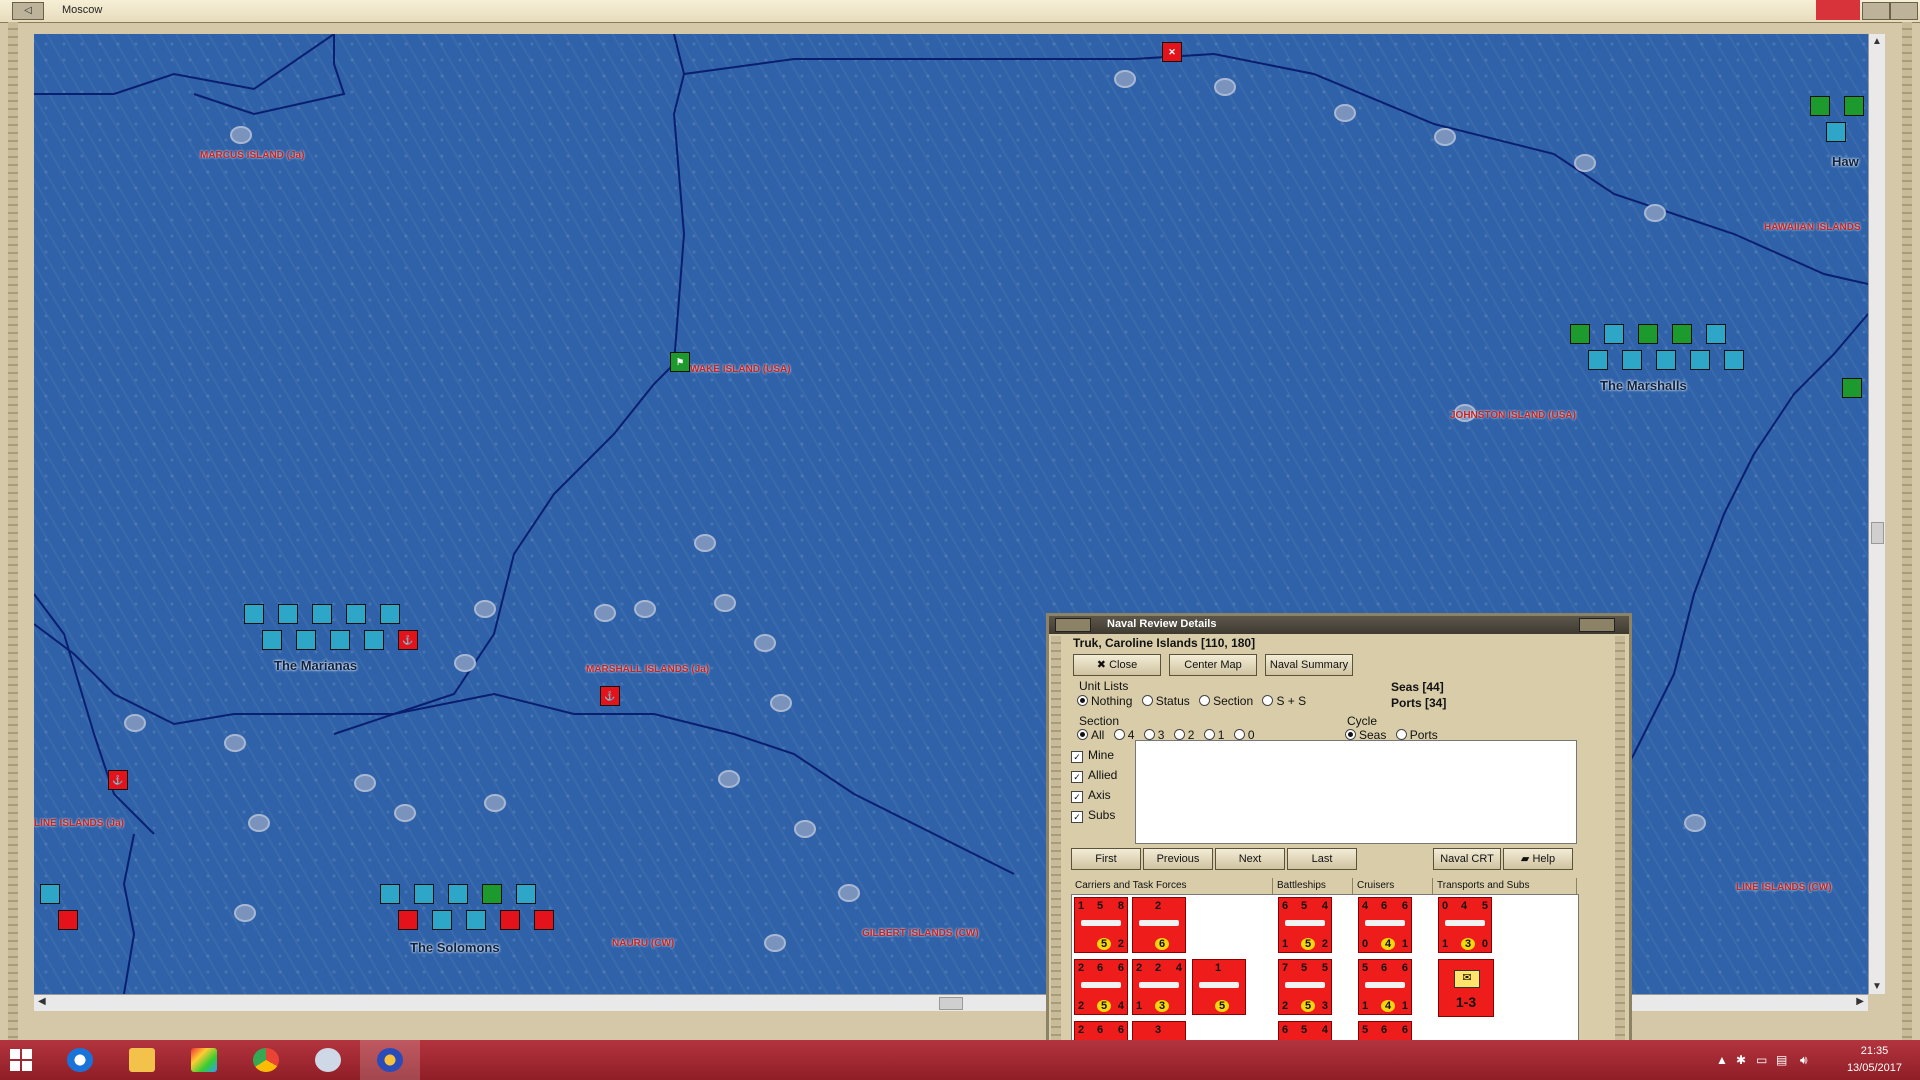 The image size is (1920, 1080). What do you see at coordinates (23, 1060) in the screenshot?
I see `start-button` at bounding box center [23, 1060].